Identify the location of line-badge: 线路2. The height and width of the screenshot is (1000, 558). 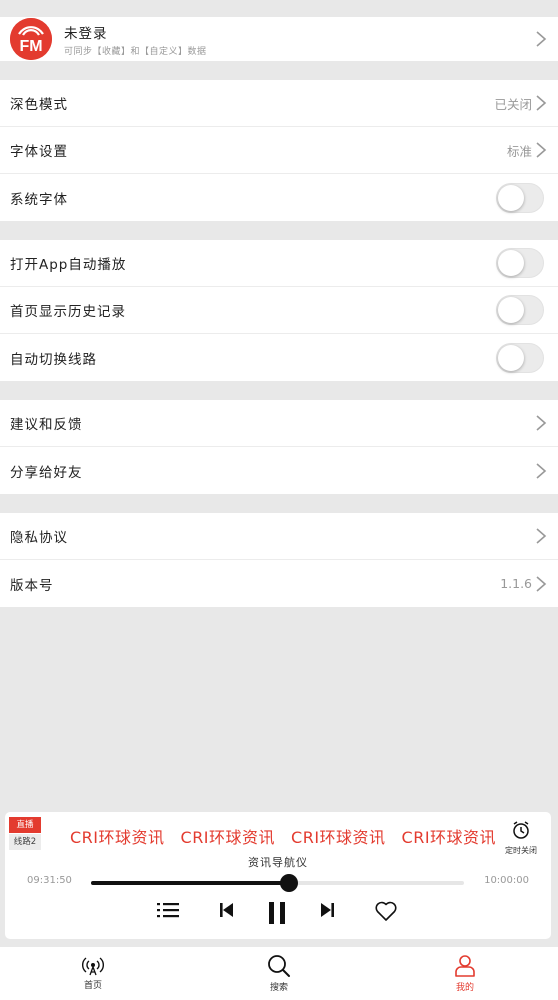
(25, 842).